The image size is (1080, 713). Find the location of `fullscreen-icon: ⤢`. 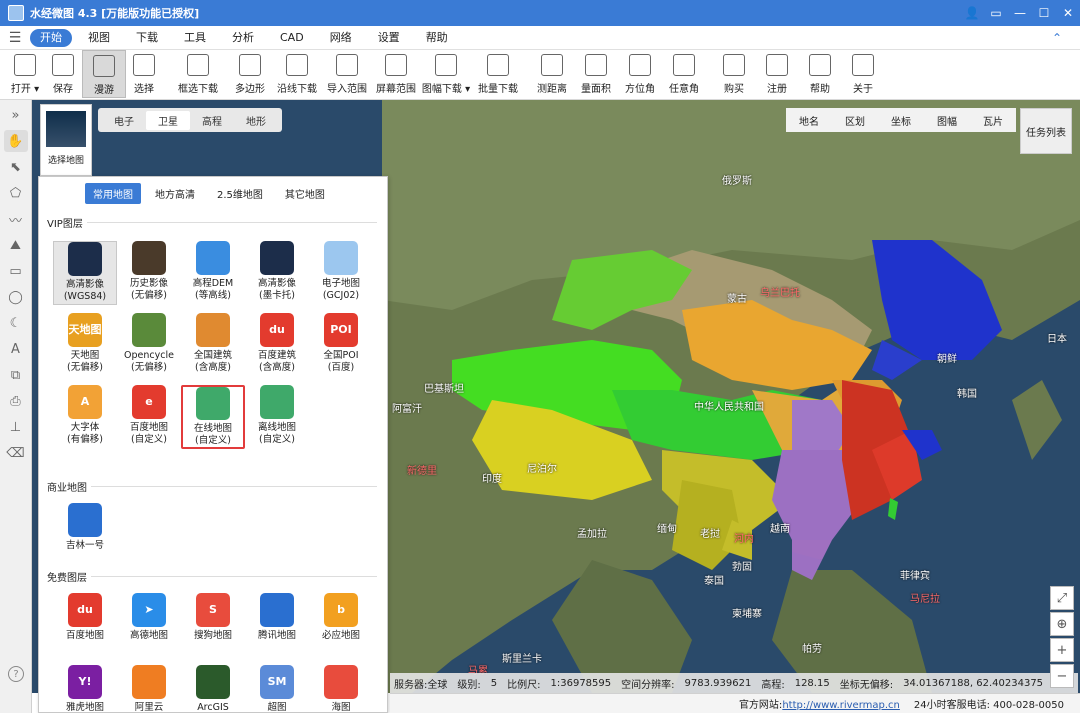

fullscreen-icon: ⤢ is located at coordinates (1062, 598).